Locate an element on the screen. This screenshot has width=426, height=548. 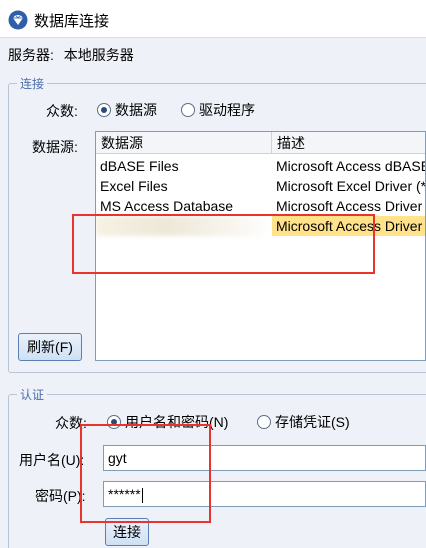
radio-stored-label: 存储凭证(S) is located at coordinates (312, 422).